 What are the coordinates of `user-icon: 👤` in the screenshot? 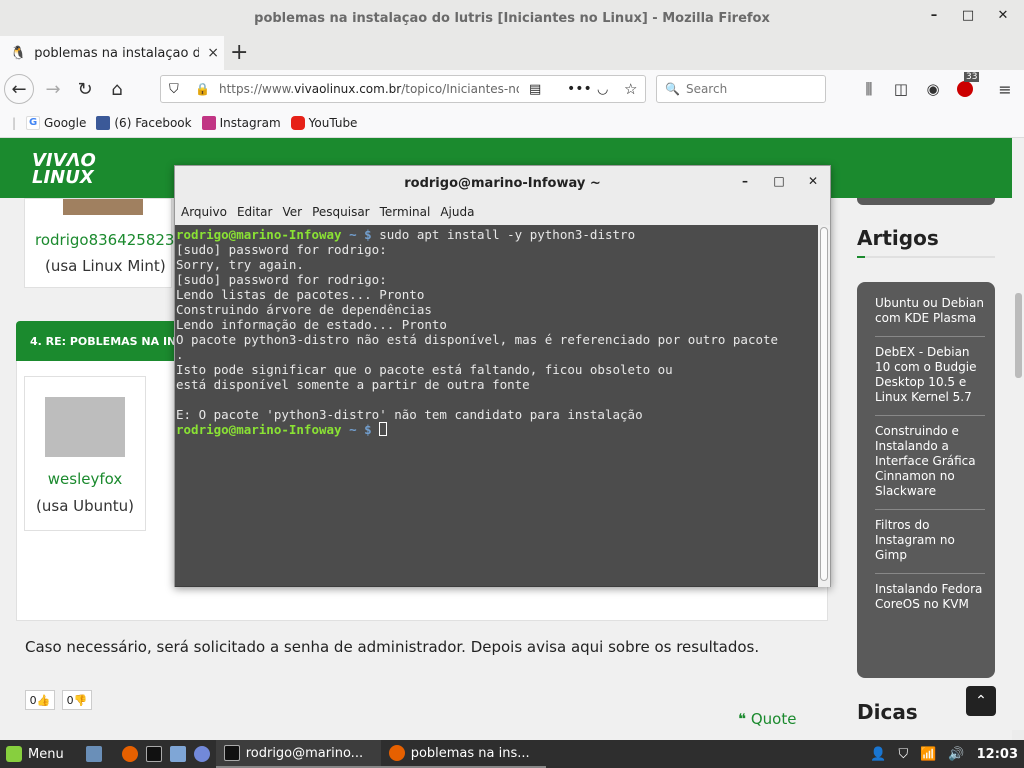 It's located at (878, 754).